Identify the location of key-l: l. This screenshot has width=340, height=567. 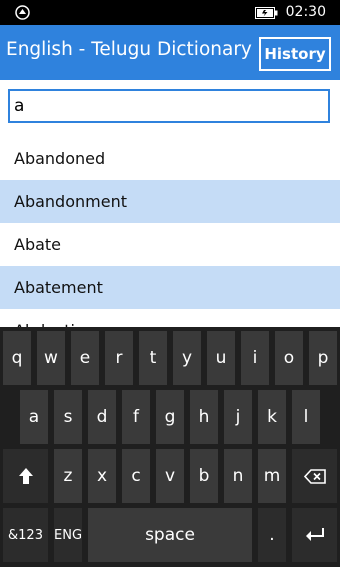
(306, 417).